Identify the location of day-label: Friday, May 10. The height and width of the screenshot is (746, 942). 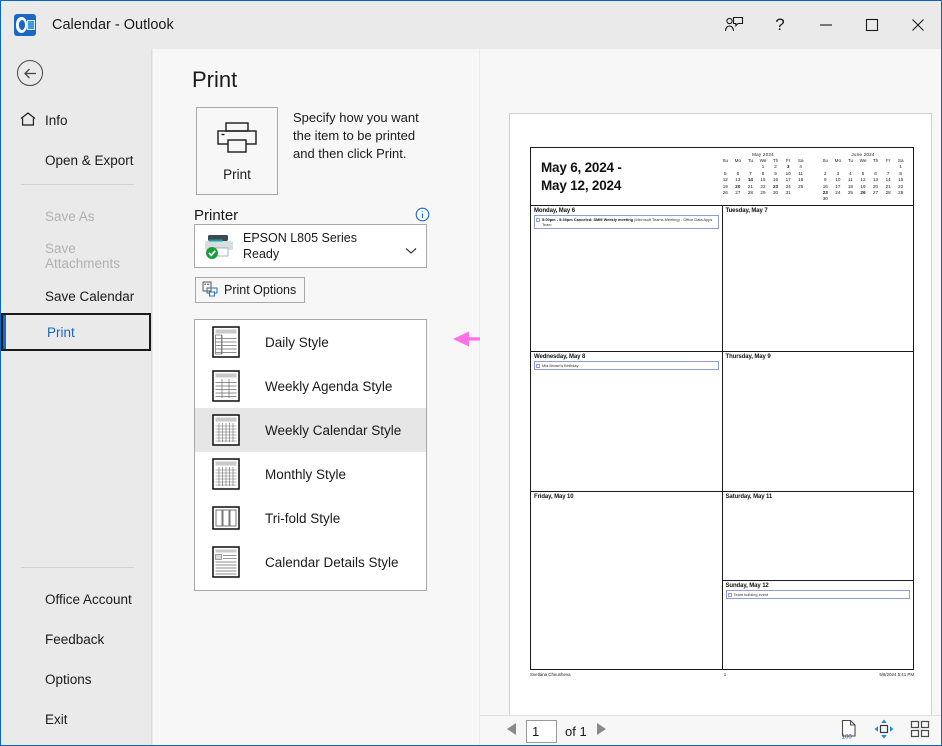
(554, 497).